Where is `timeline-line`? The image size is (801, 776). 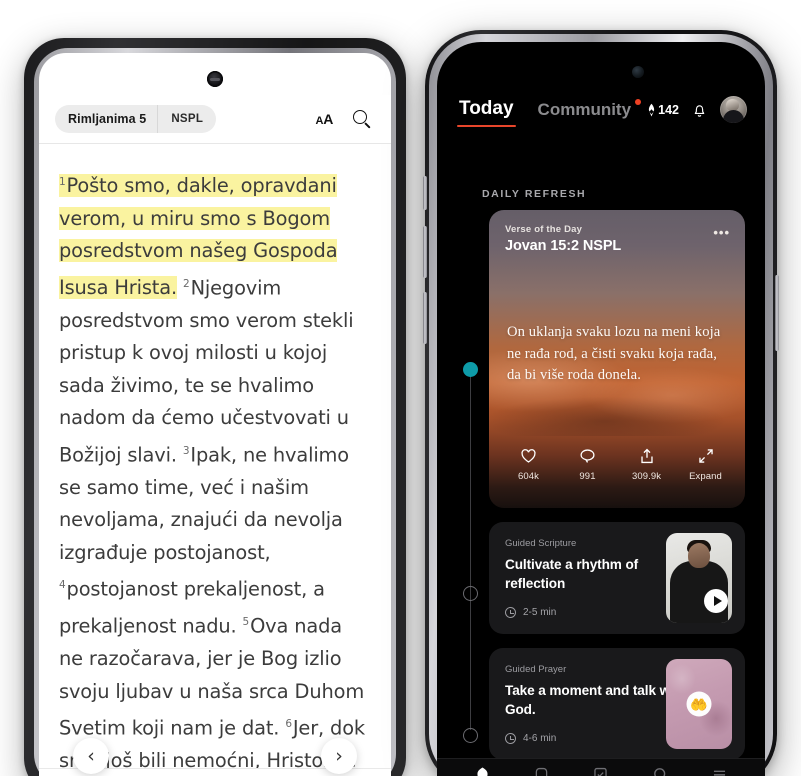
timeline-line is located at coordinates (471, 550).